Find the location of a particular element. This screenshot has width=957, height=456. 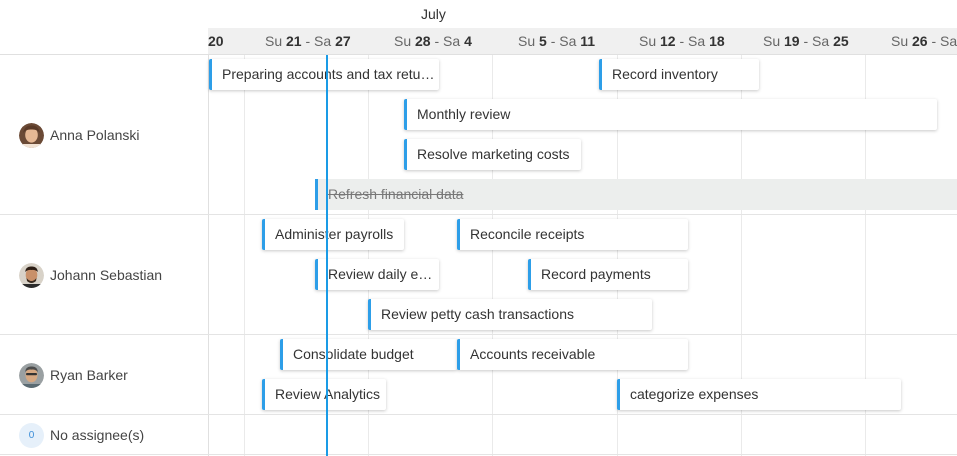

assignee-anna-polanski: Anna Polanski is located at coordinates (79, 135).